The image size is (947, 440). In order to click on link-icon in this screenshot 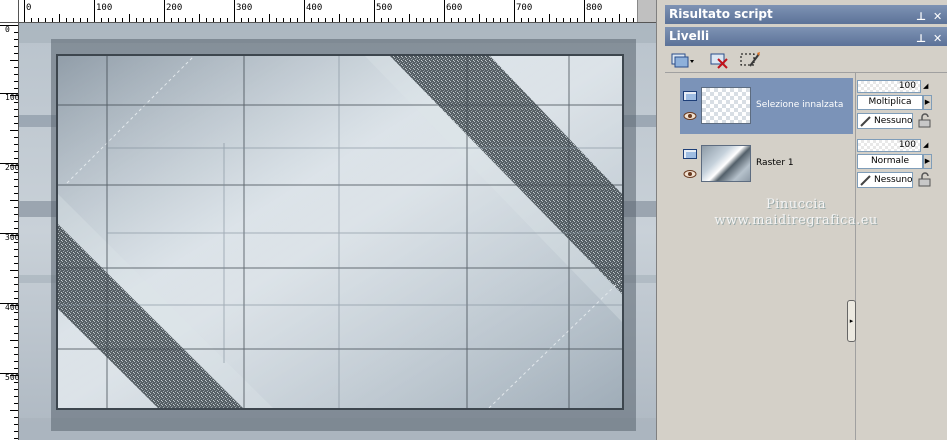, I will do `click(865, 121)`.